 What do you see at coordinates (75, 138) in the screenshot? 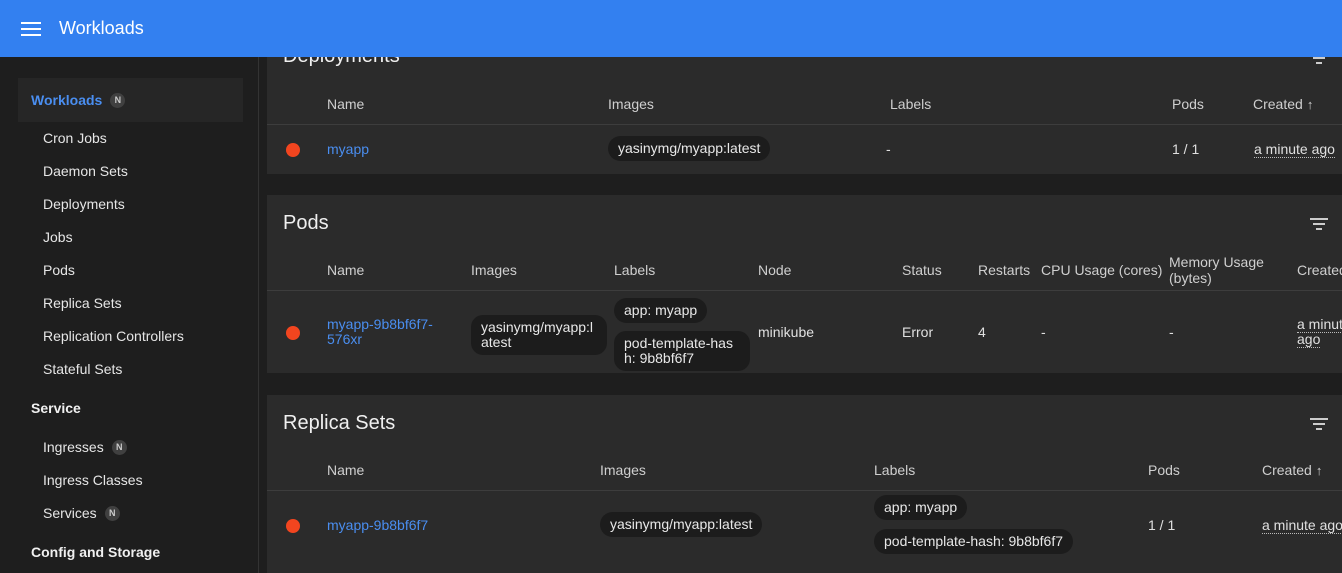
I see `sidebar-item-cron-jobs: Cron Jobs` at bounding box center [75, 138].